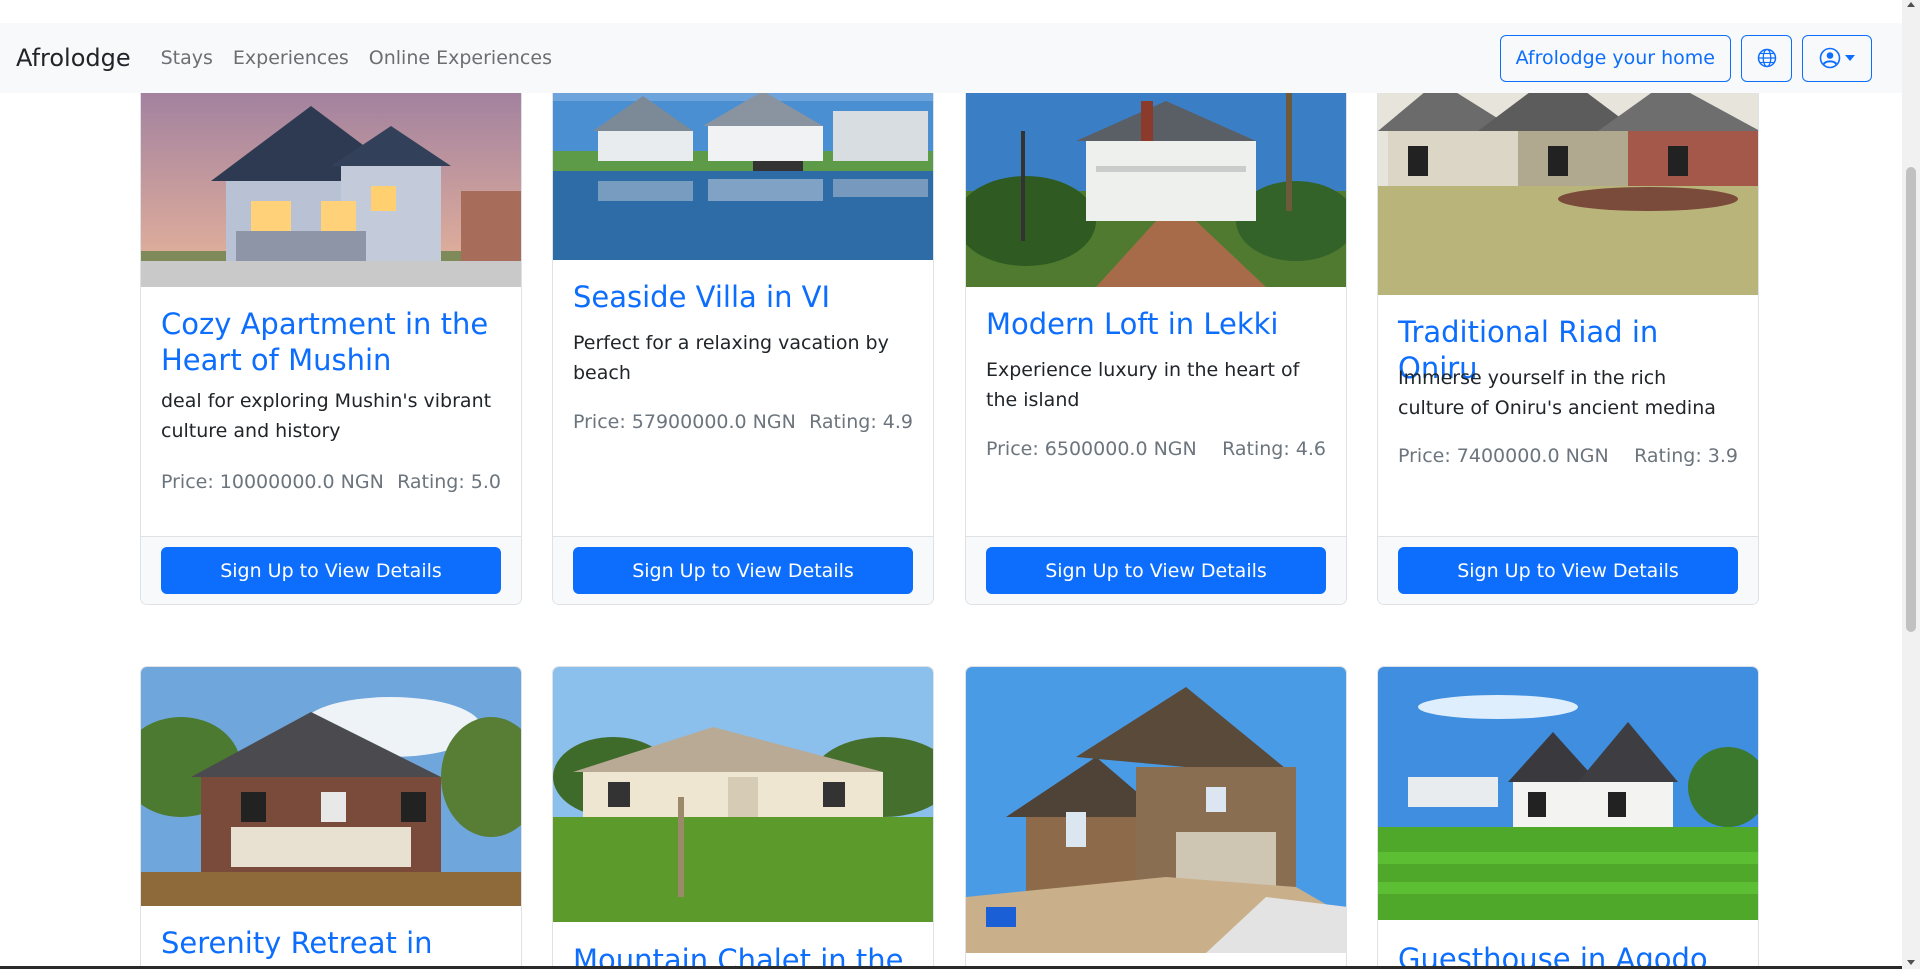 The width and height of the screenshot is (1920, 969). I want to click on listing-card, so click(1156, 817).